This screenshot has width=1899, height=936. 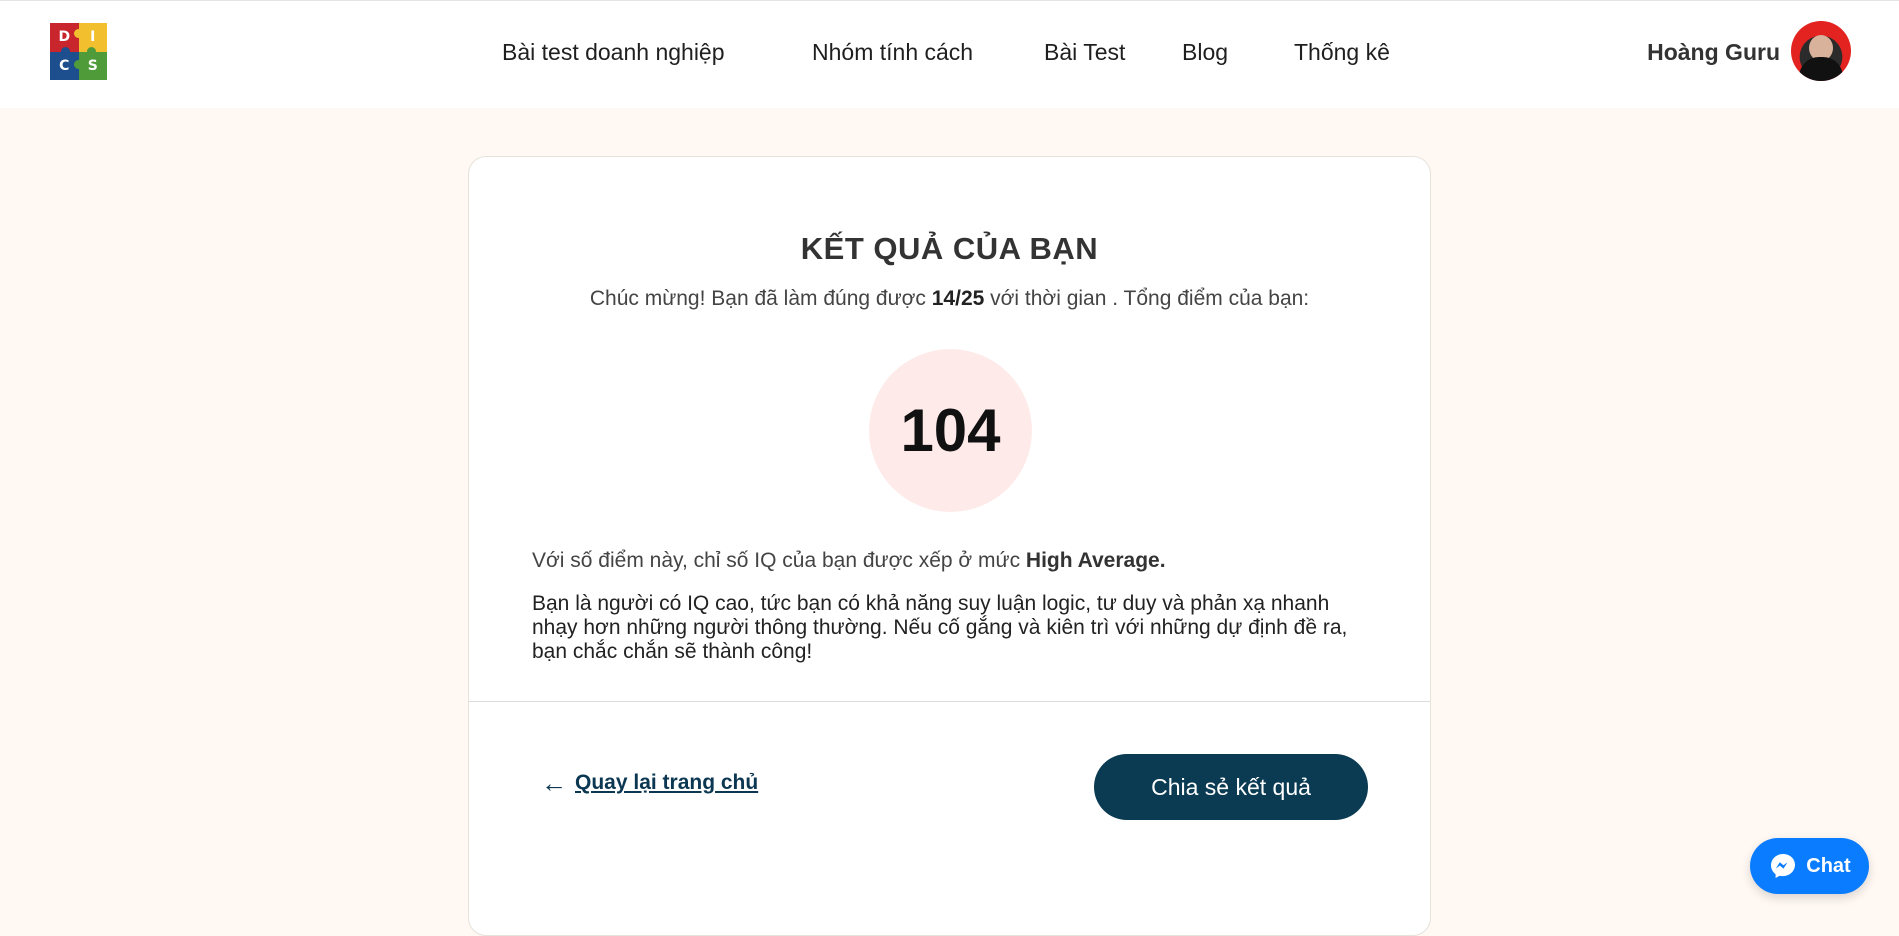 I want to click on user-name: Hoàng Guru, so click(x=1713, y=52).